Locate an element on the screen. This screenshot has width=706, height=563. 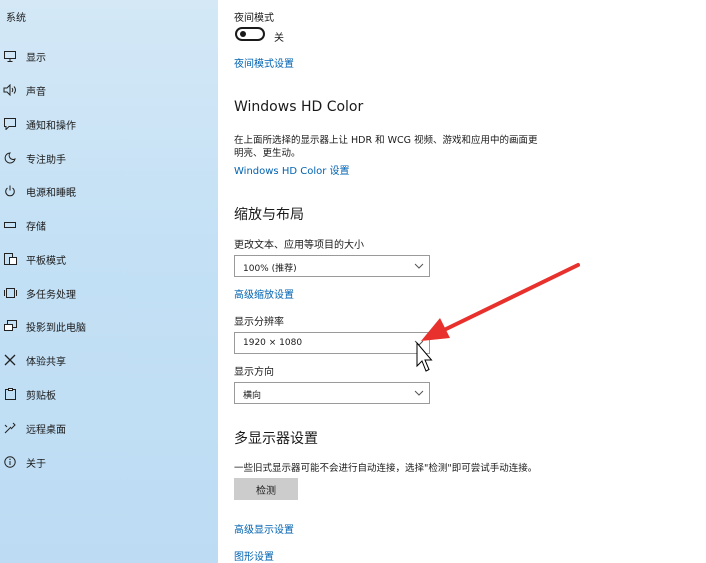
sidebar-item-sound: 声音 is located at coordinates (109, 90).